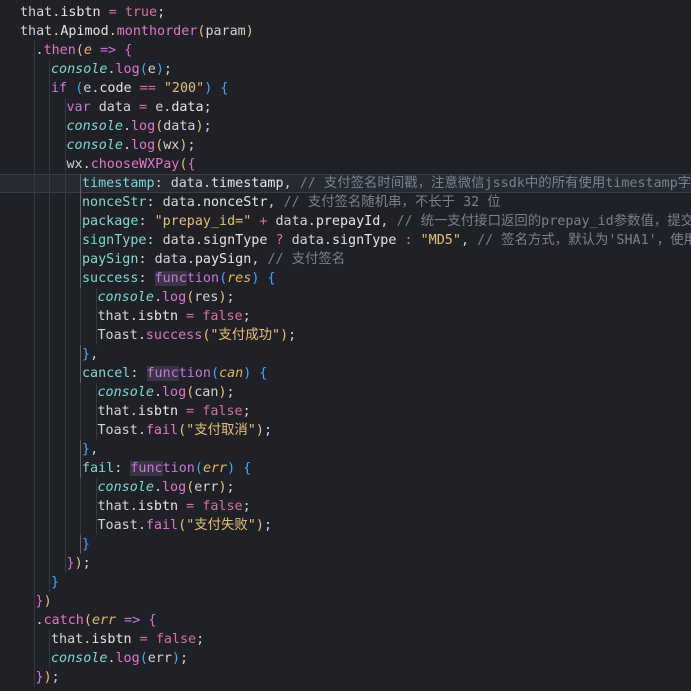  Describe the element at coordinates (112, 639) in the screenshot. I see `code-text: that.isbtn = false;` at that location.